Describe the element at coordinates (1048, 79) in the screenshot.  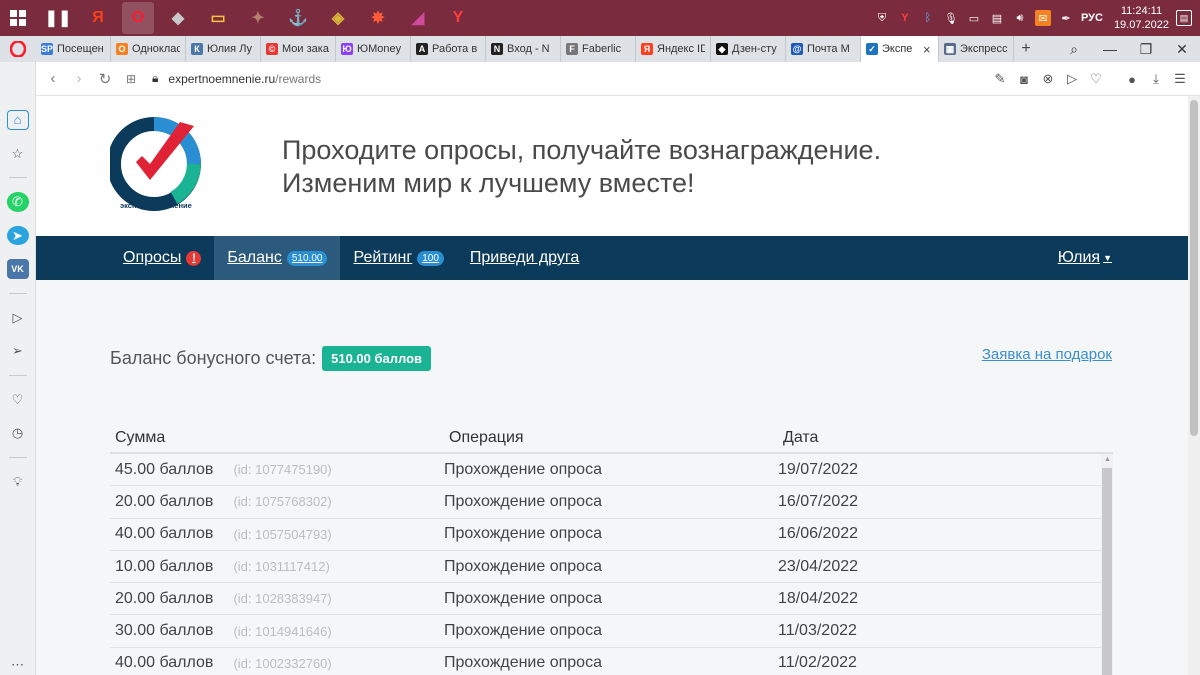
I see `adblock-icon: ⊗` at that location.